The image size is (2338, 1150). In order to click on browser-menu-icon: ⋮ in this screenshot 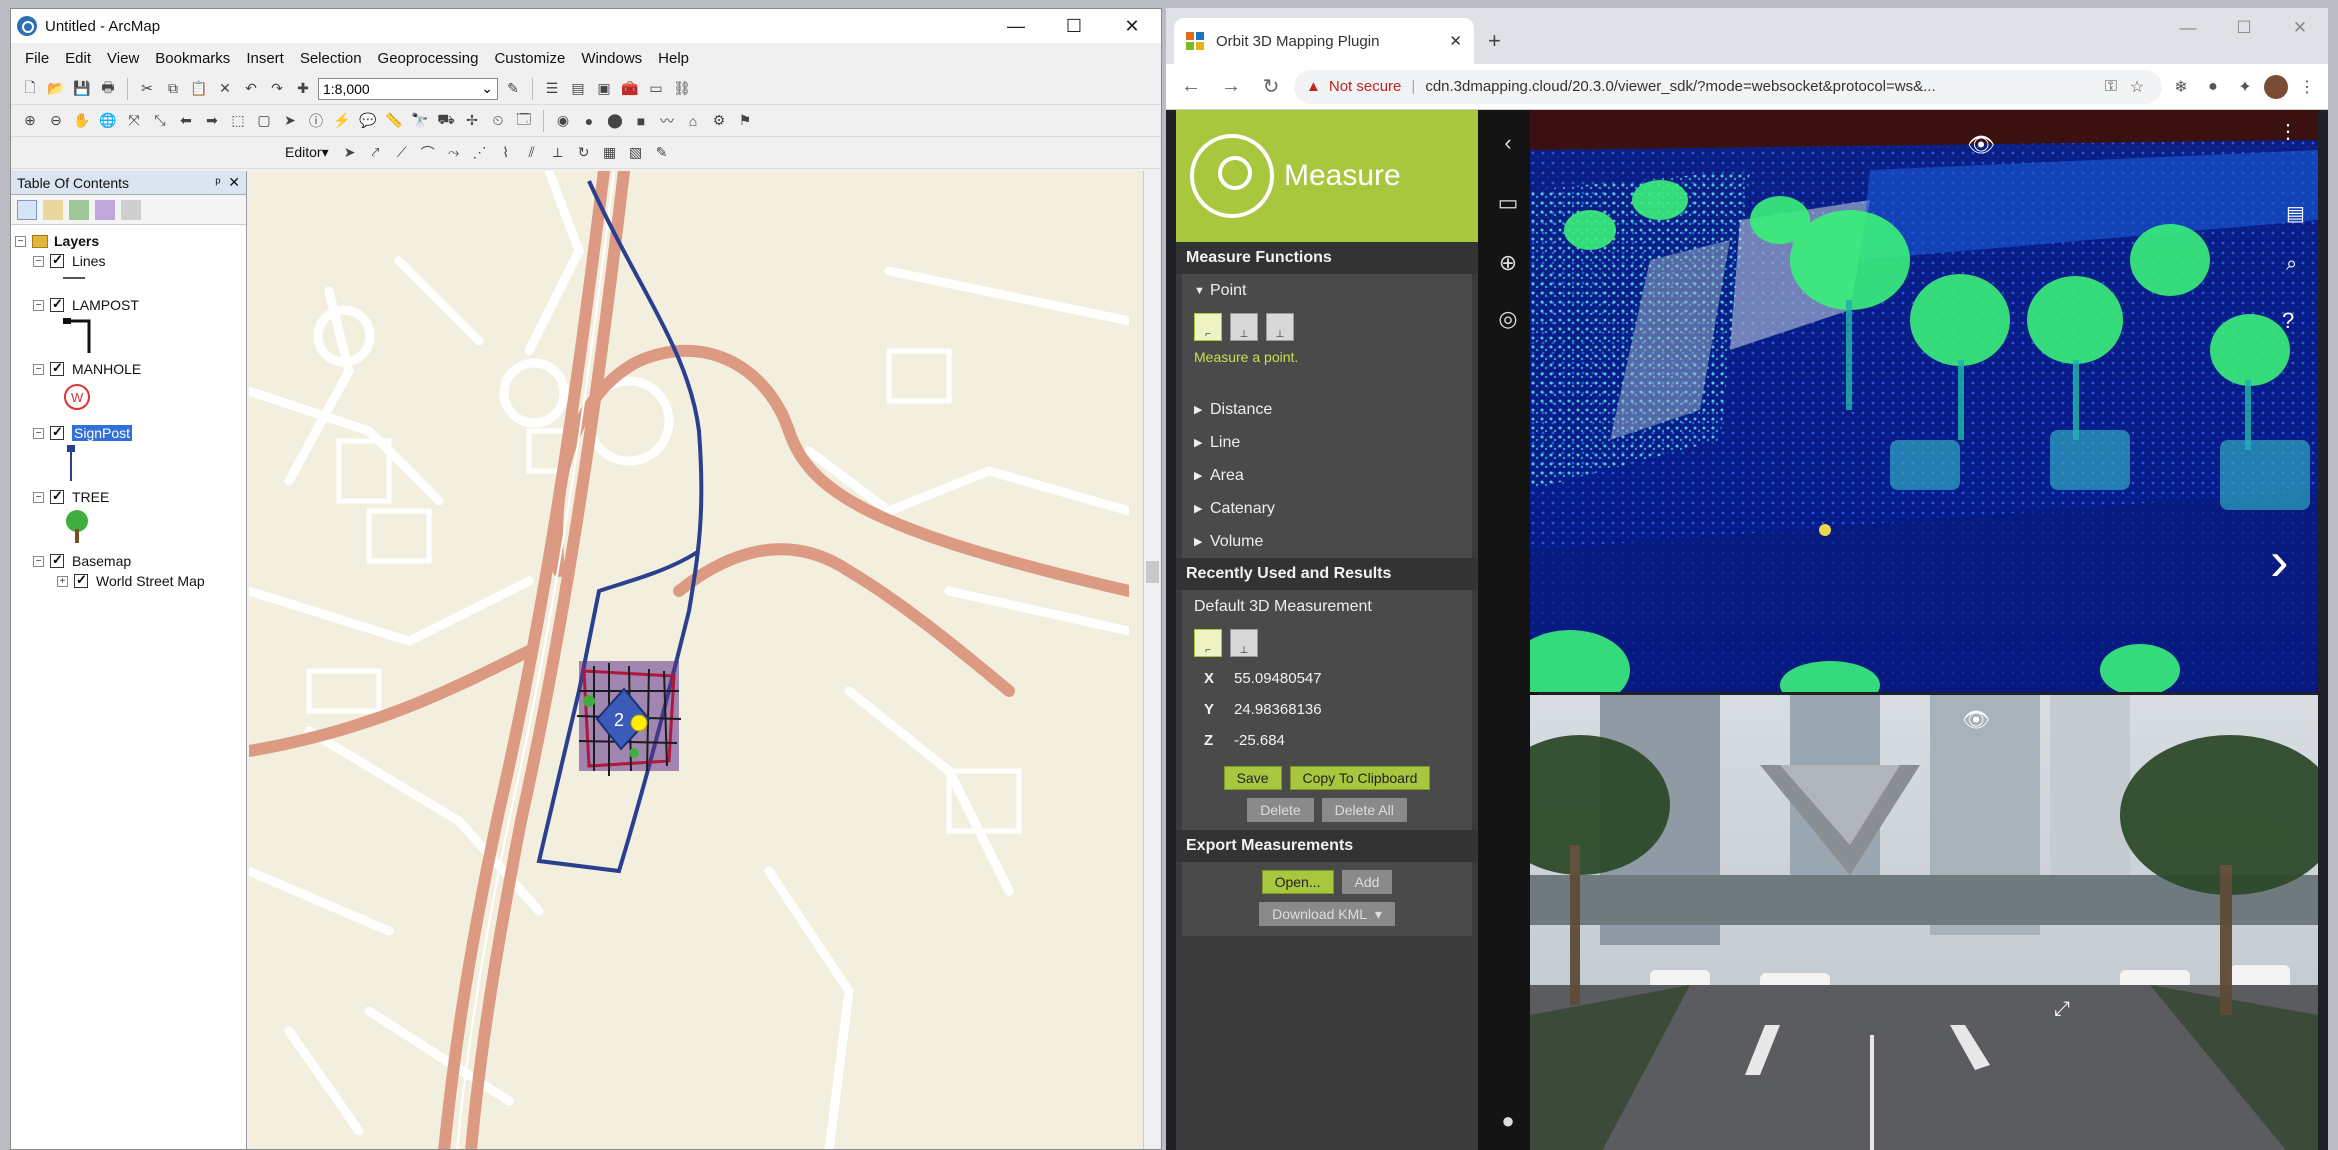, I will do `click(2307, 87)`.